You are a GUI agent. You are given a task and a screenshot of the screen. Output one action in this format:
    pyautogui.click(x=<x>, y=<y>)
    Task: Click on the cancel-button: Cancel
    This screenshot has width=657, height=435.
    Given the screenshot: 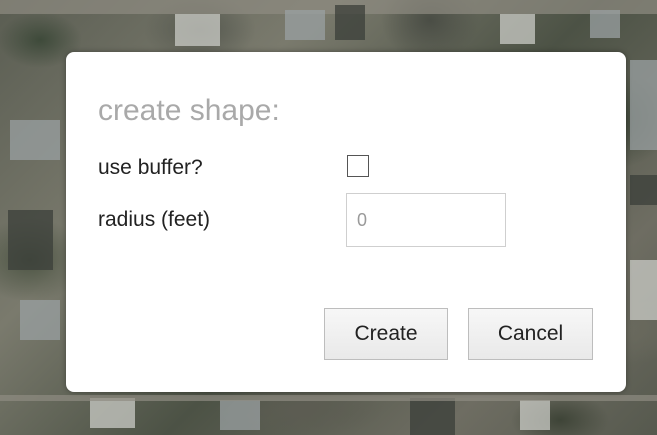 What is the action you would take?
    pyautogui.click(x=530, y=334)
    